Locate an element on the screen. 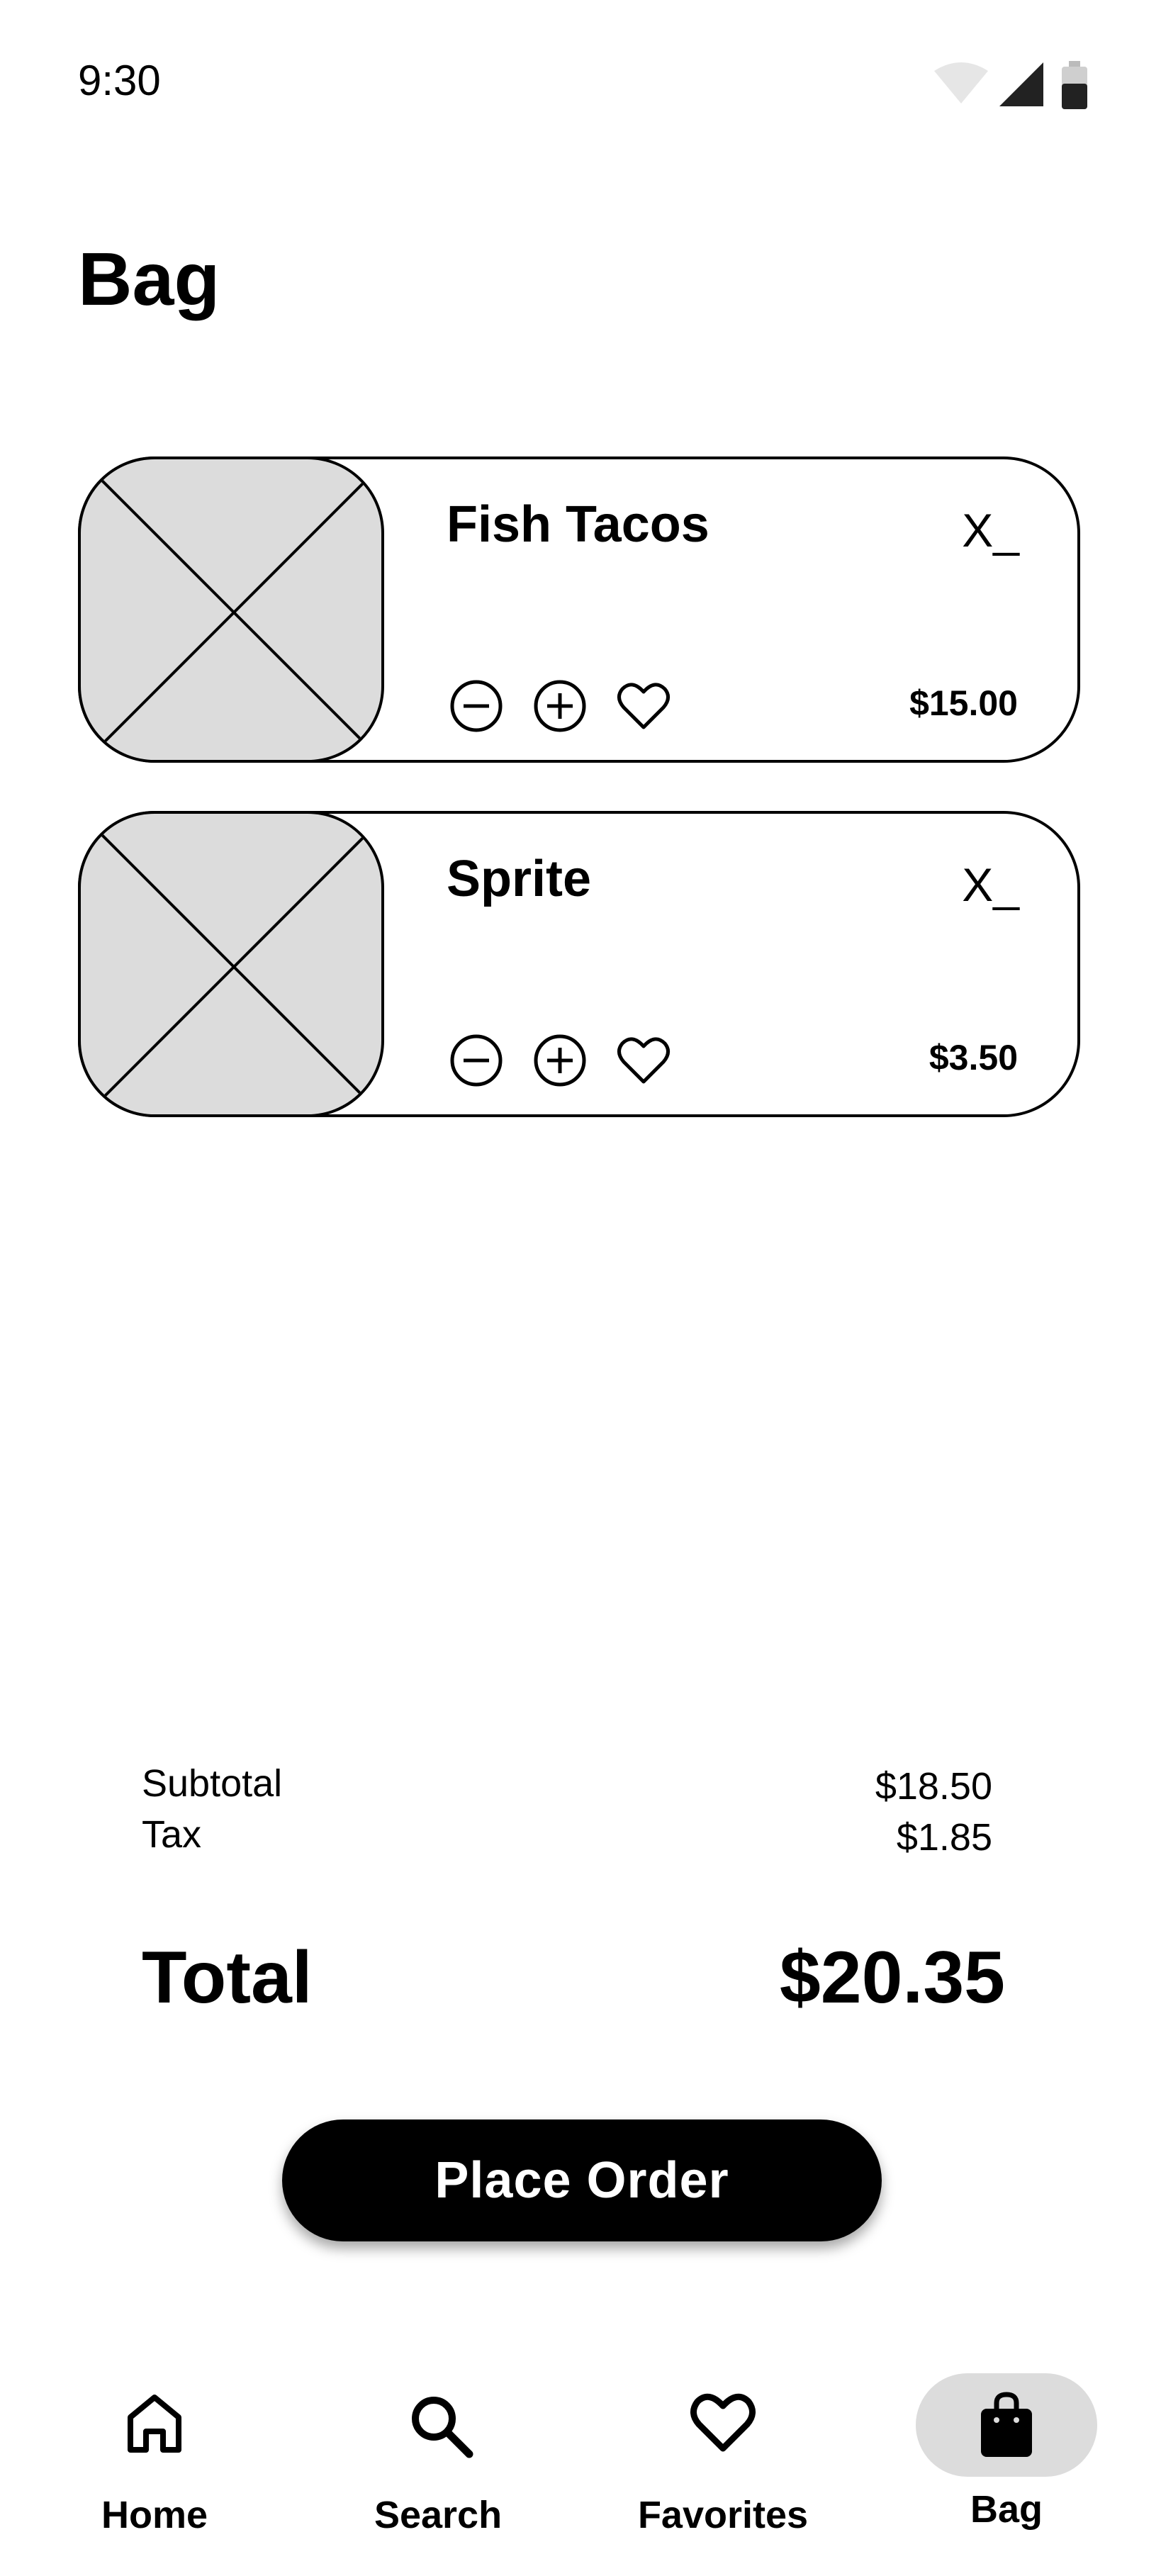  status-icons is located at coordinates (1011, 86).